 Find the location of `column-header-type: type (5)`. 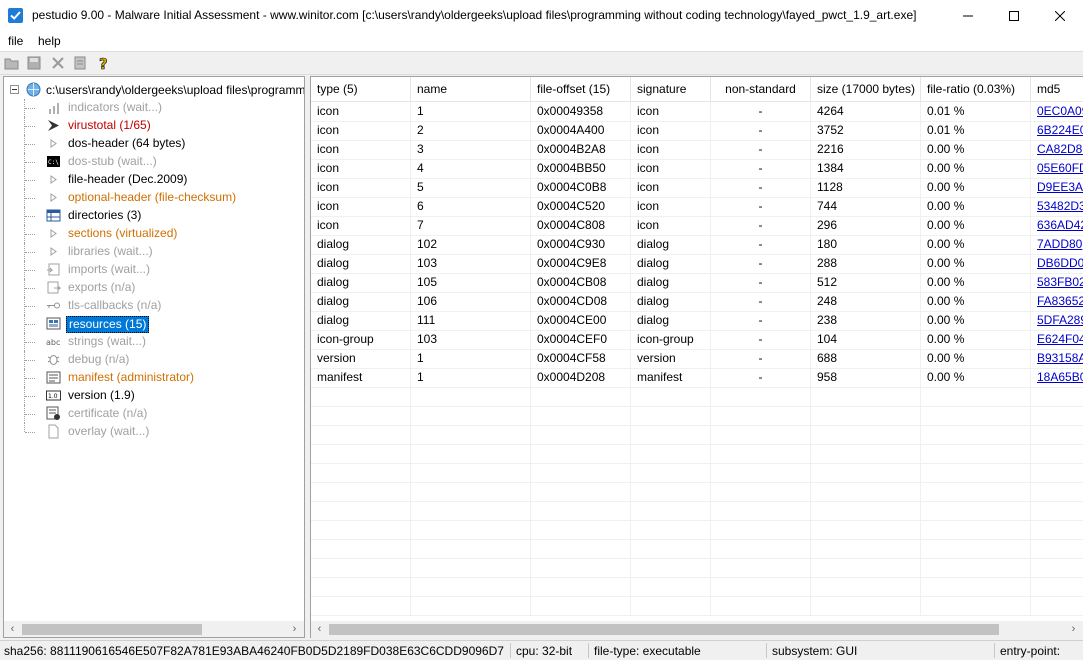

column-header-type: type (5) is located at coordinates (361, 89).